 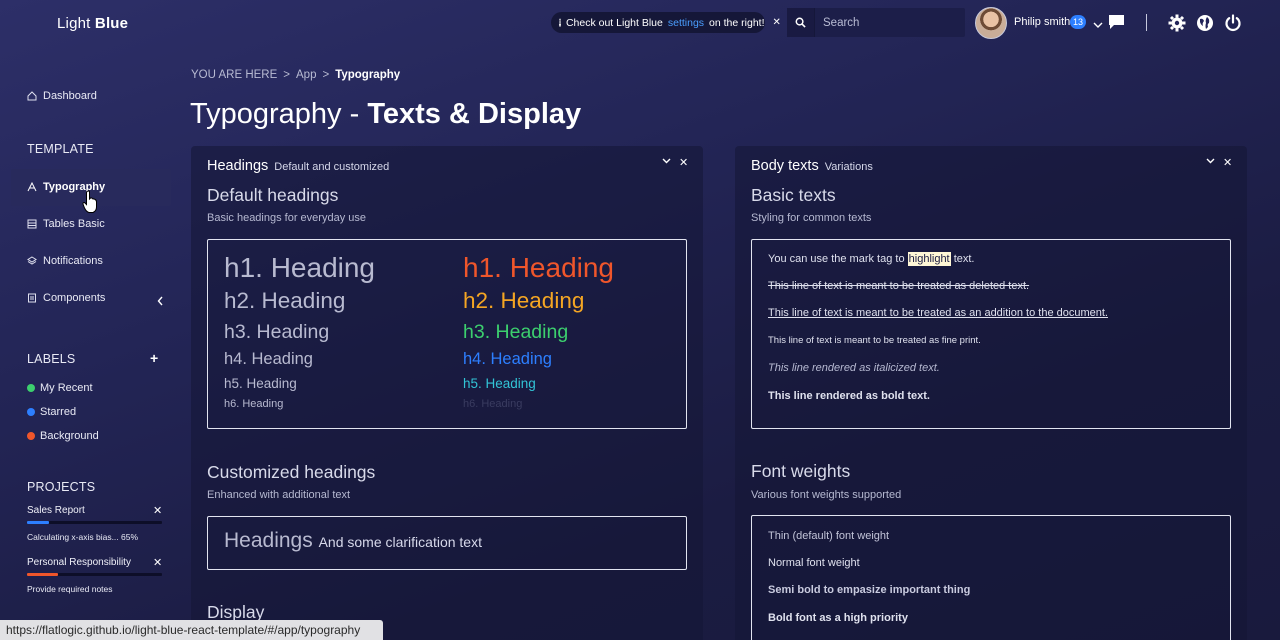 I want to click on card-title: Headings Default and customized, so click(x=298, y=166).